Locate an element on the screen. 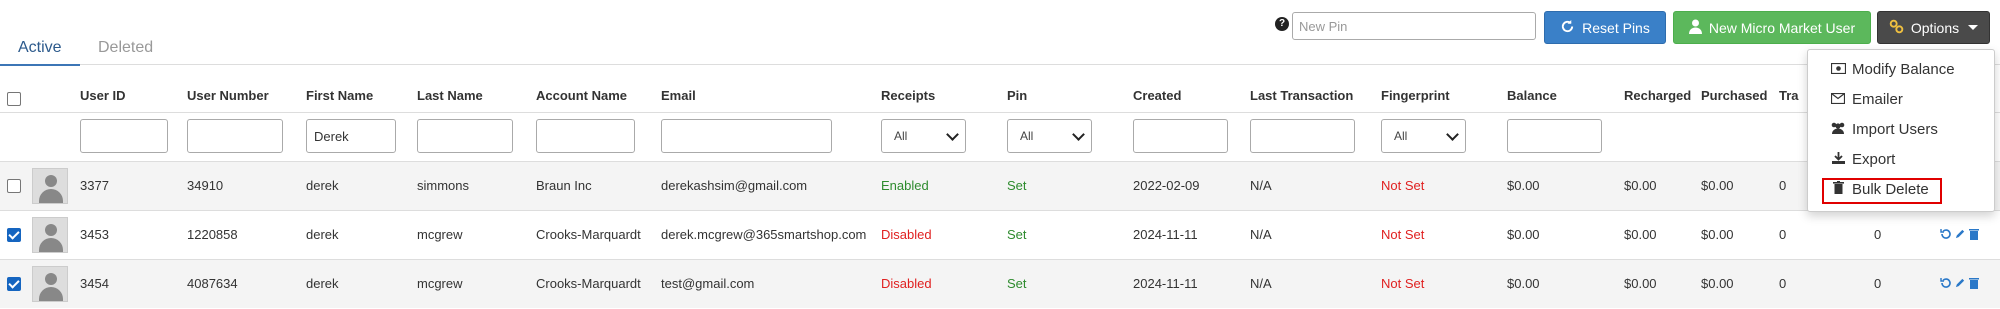  filter-fingerprint-select: All is located at coordinates (1423, 136).